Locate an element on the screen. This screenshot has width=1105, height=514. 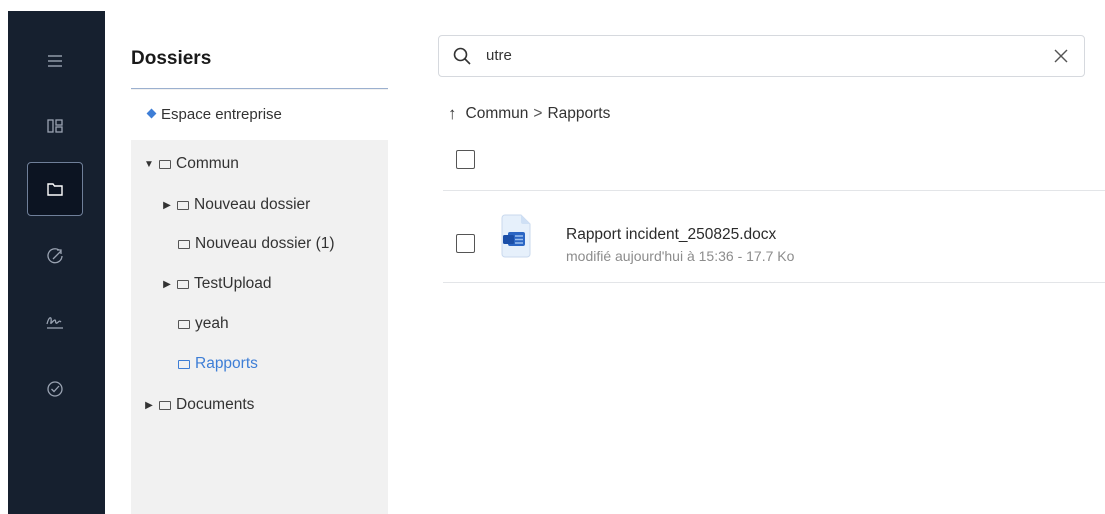
signature-nav-button is located at coordinates (55, 321).